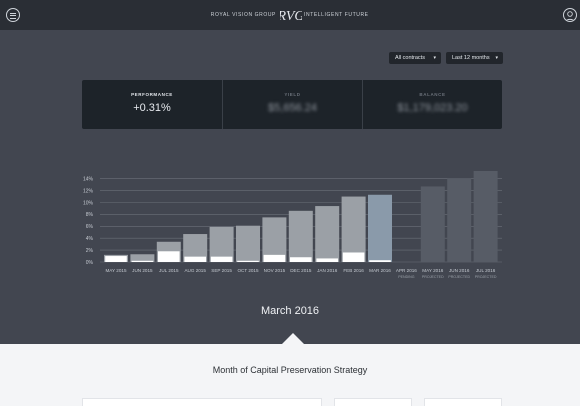  I want to click on selected-month-title: March 2016, so click(290, 311).